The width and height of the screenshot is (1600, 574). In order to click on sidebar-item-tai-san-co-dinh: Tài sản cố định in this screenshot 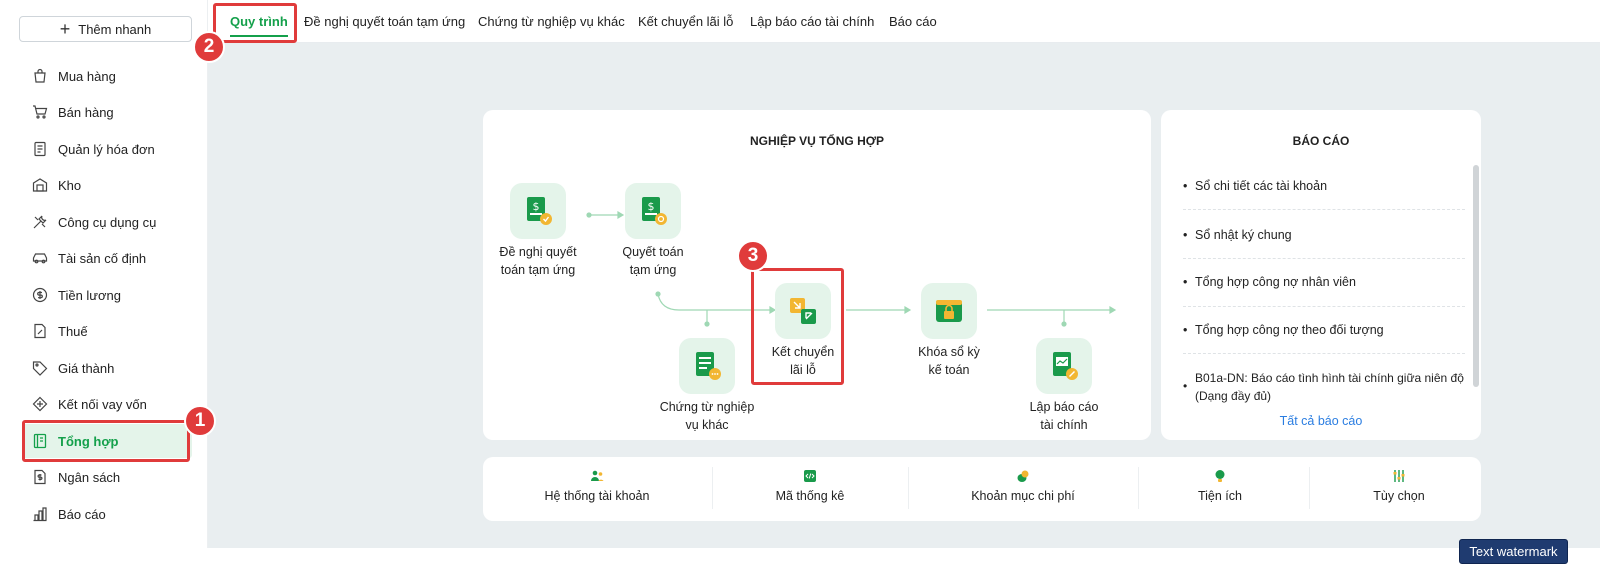, I will do `click(107, 258)`.